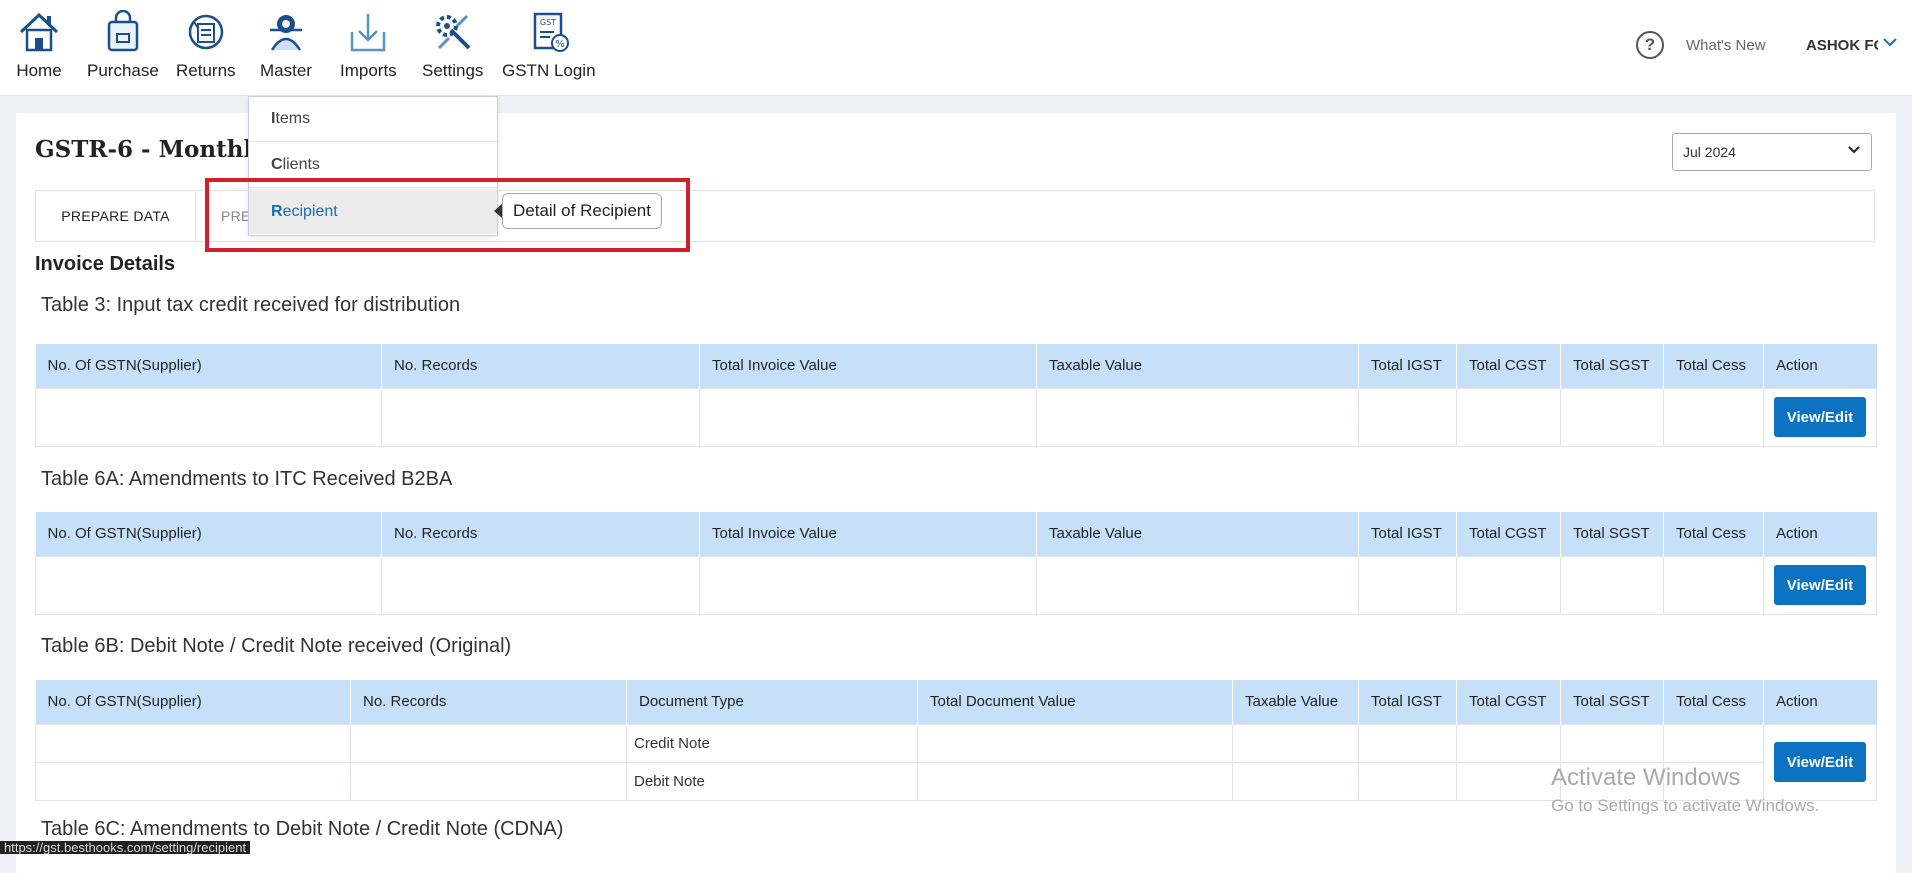 Image resolution: width=1912 pixels, height=873 pixels. I want to click on nav-imports-label: Imports, so click(368, 70).